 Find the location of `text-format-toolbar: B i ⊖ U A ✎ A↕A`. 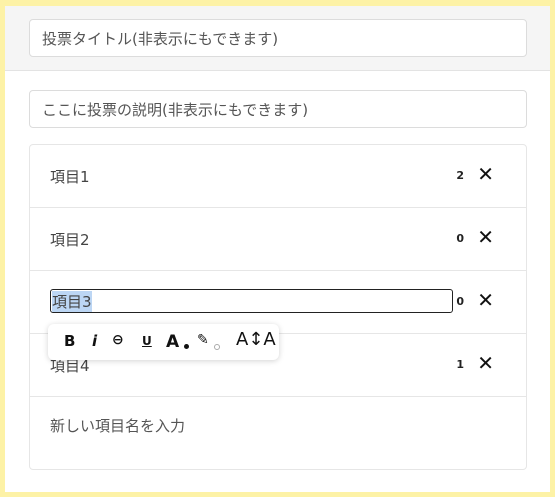

text-format-toolbar: B i ⊖ U A ✎ A↕A is located at coordinates (163, 342).